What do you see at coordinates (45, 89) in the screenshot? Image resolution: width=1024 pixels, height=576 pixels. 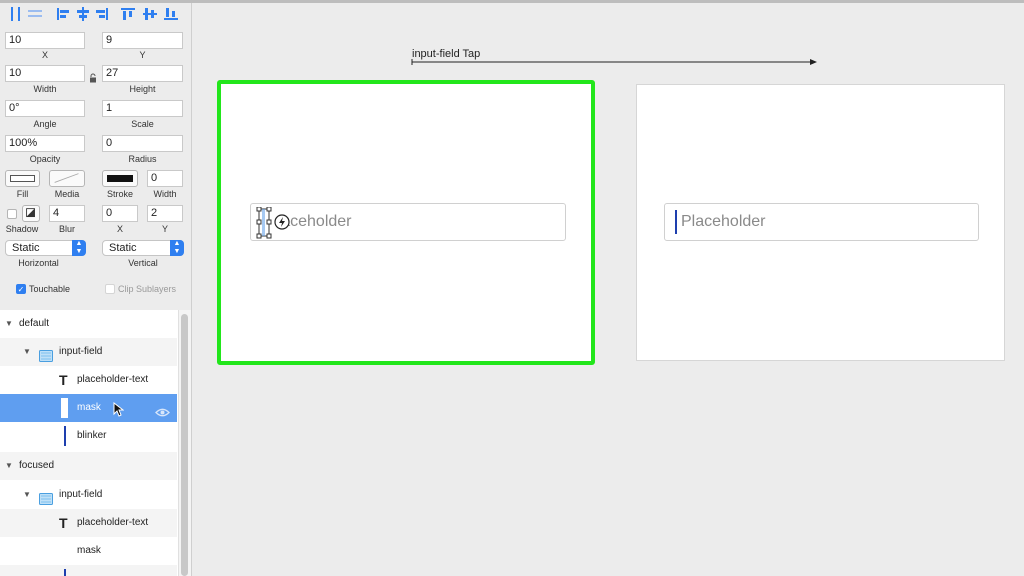 I see `width-label: Width` at bounding box center [45, 89].